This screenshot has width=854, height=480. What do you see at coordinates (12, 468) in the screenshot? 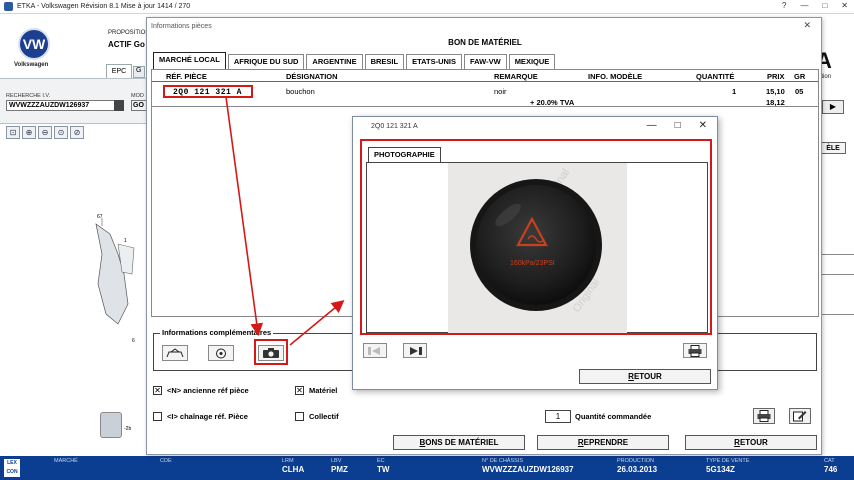
I see `lexcom-logo: LEX CON` at bounding box center [12, 468].